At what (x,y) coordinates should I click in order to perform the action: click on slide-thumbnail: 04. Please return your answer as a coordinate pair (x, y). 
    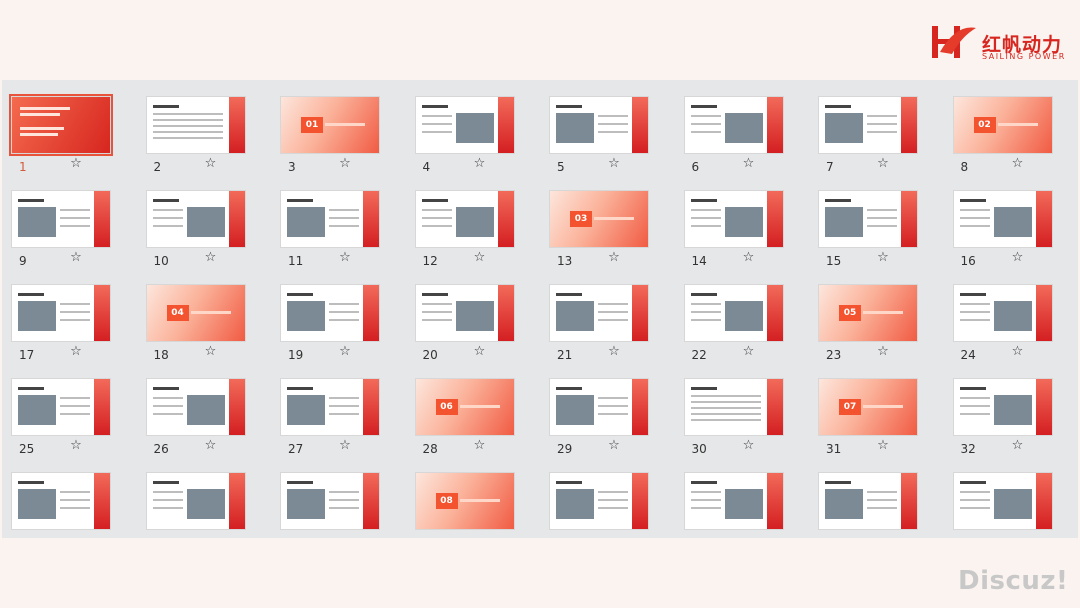
    Looking at the image, I should click on (195, 313).